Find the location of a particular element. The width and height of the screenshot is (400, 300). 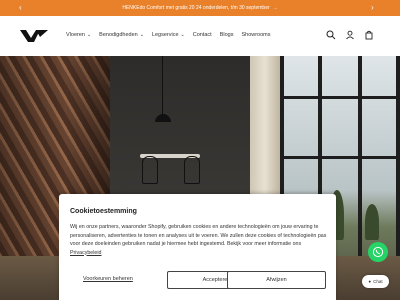

cookie-title: Cookietoestemming is located at coordinates (103, 211).